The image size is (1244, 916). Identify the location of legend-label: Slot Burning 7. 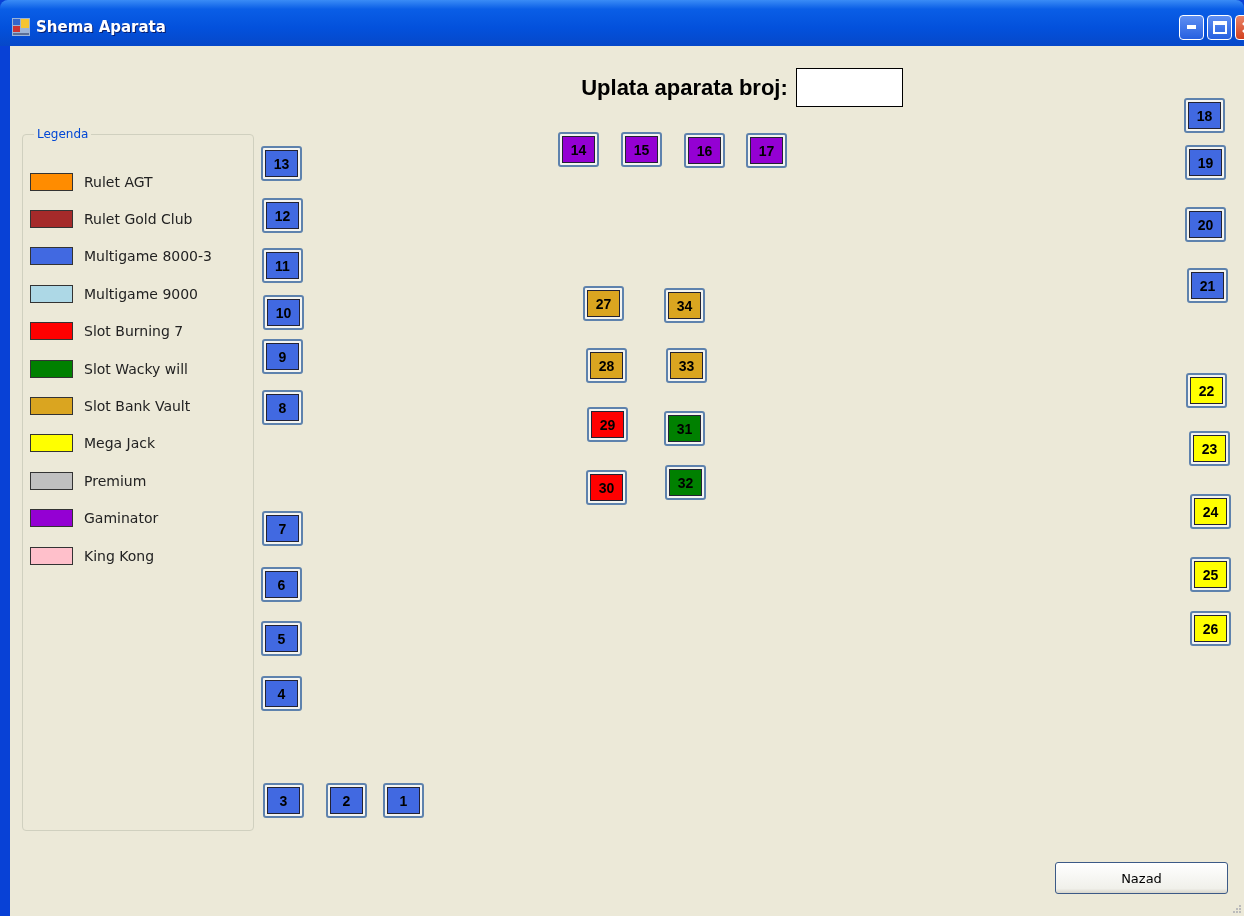
(134, 331).